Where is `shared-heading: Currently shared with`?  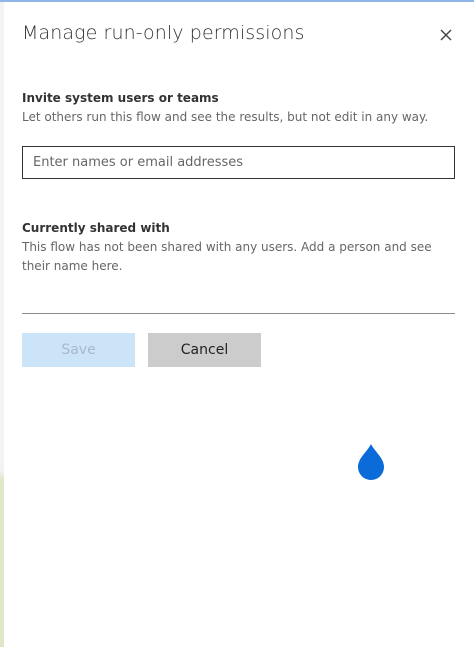 shared-heading: Currently shared with is located at coordinates (96, 228).